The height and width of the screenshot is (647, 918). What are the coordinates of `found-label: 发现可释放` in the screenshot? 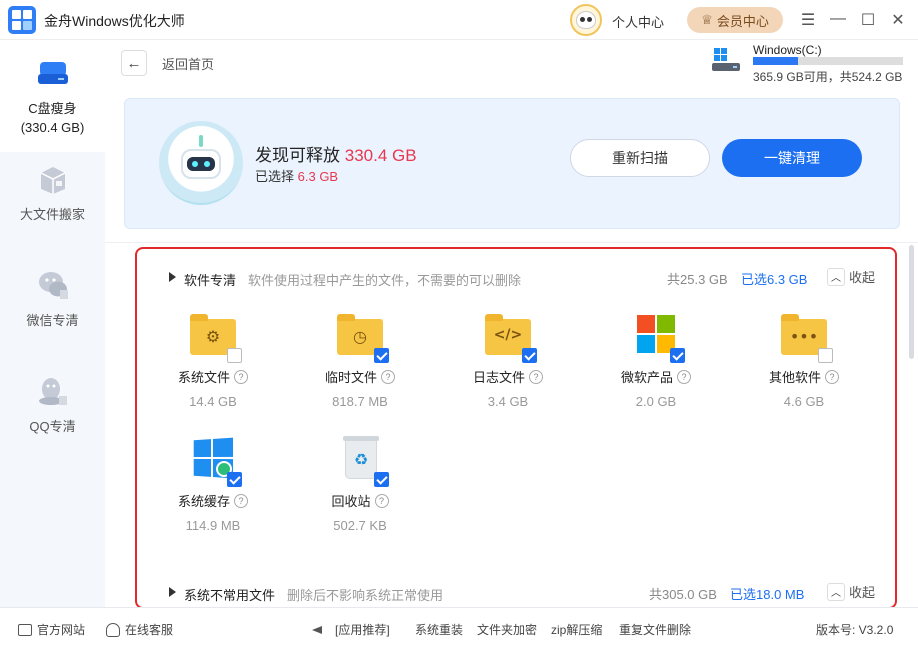 It's located at (297, 155).